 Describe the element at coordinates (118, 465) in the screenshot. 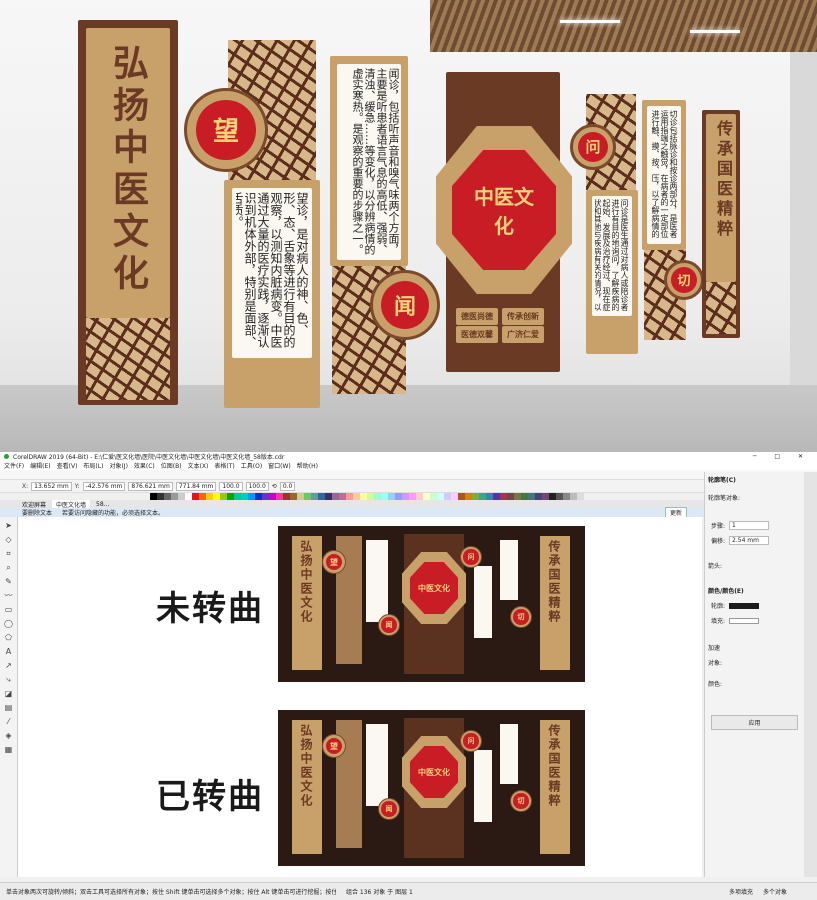

I see `menu-item-object: 对象(J)` at that location.